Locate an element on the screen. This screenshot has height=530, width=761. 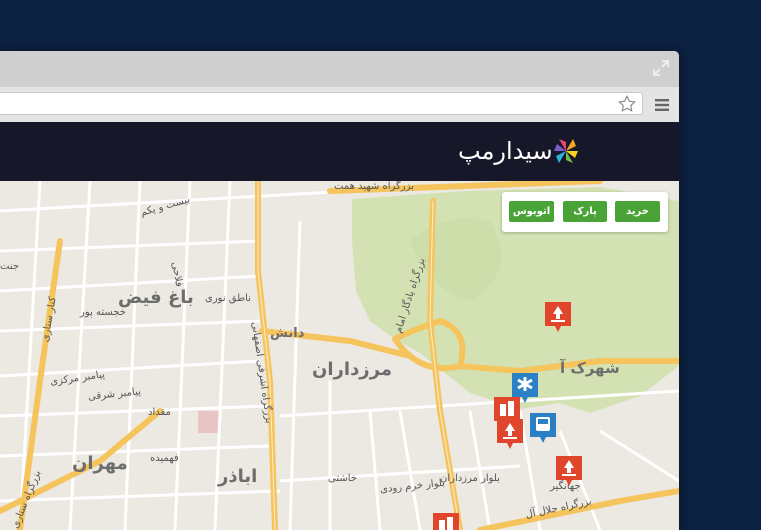
title-bar is located at coordinates (339, 69).